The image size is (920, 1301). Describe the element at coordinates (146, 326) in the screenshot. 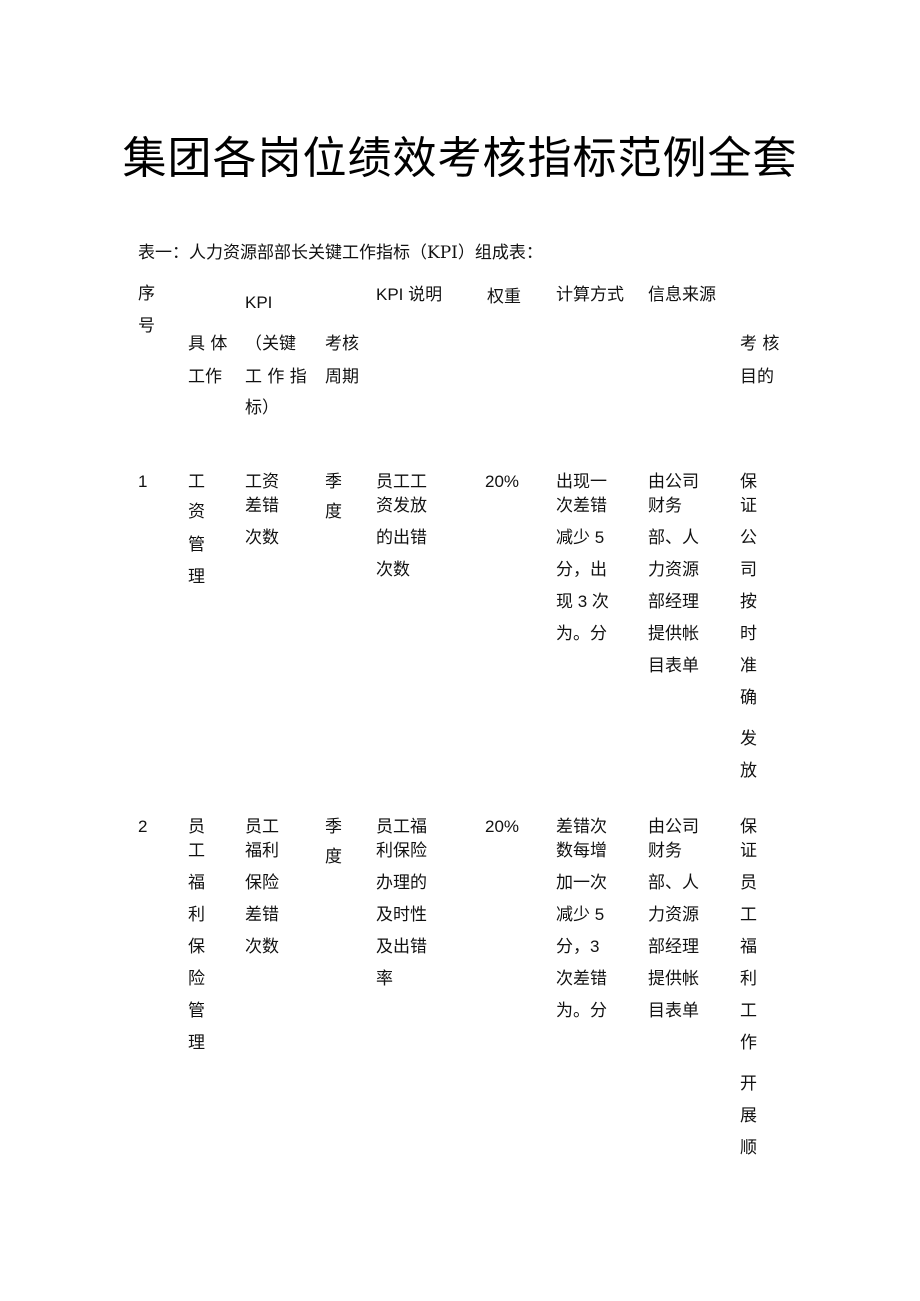

I see `header-seq: 号` at that location.